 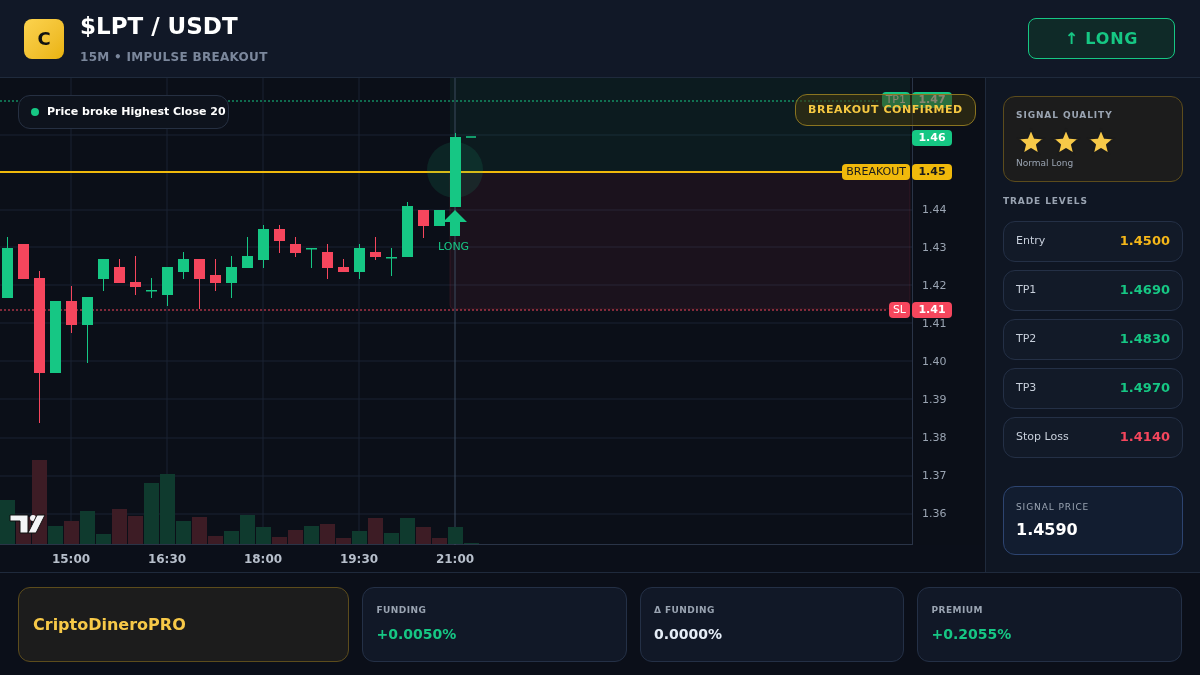 What do you see at coordinates (934, 210) in the screenshot?
I see `axis-label: 1.44` at bounding box center [934, 210].